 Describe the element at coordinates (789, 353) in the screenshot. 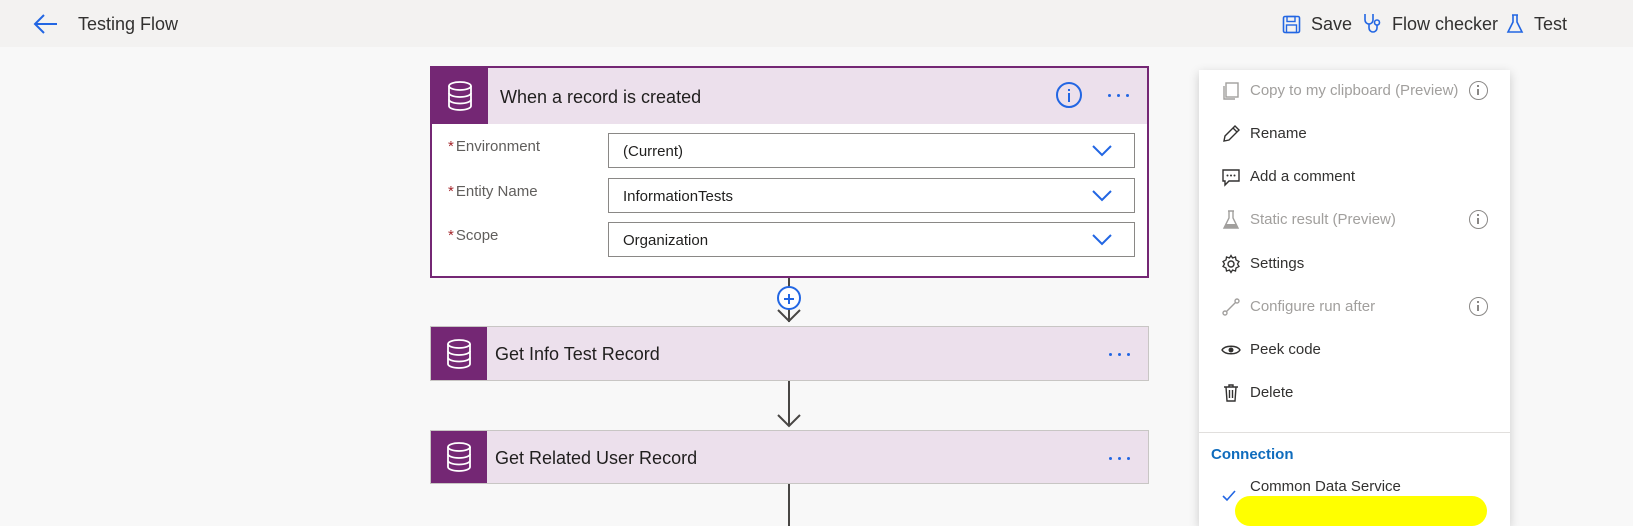

I see `action-card-get-info-test-record: Get Info Test Record` at that location.